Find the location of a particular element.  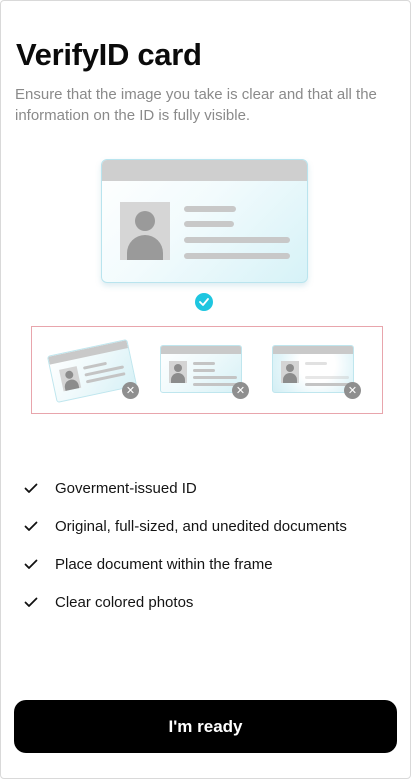

id-card-glare-example is located at coordinates (313, 369).